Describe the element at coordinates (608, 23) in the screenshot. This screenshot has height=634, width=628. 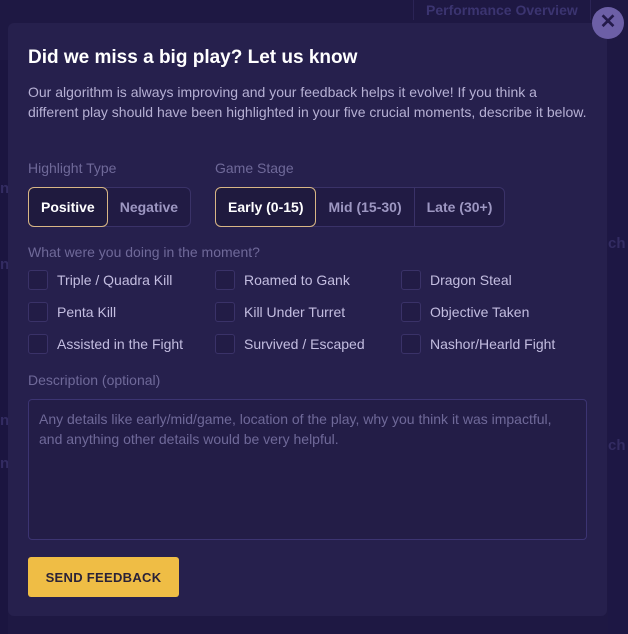
I see `close-icon: ✕` at that location.